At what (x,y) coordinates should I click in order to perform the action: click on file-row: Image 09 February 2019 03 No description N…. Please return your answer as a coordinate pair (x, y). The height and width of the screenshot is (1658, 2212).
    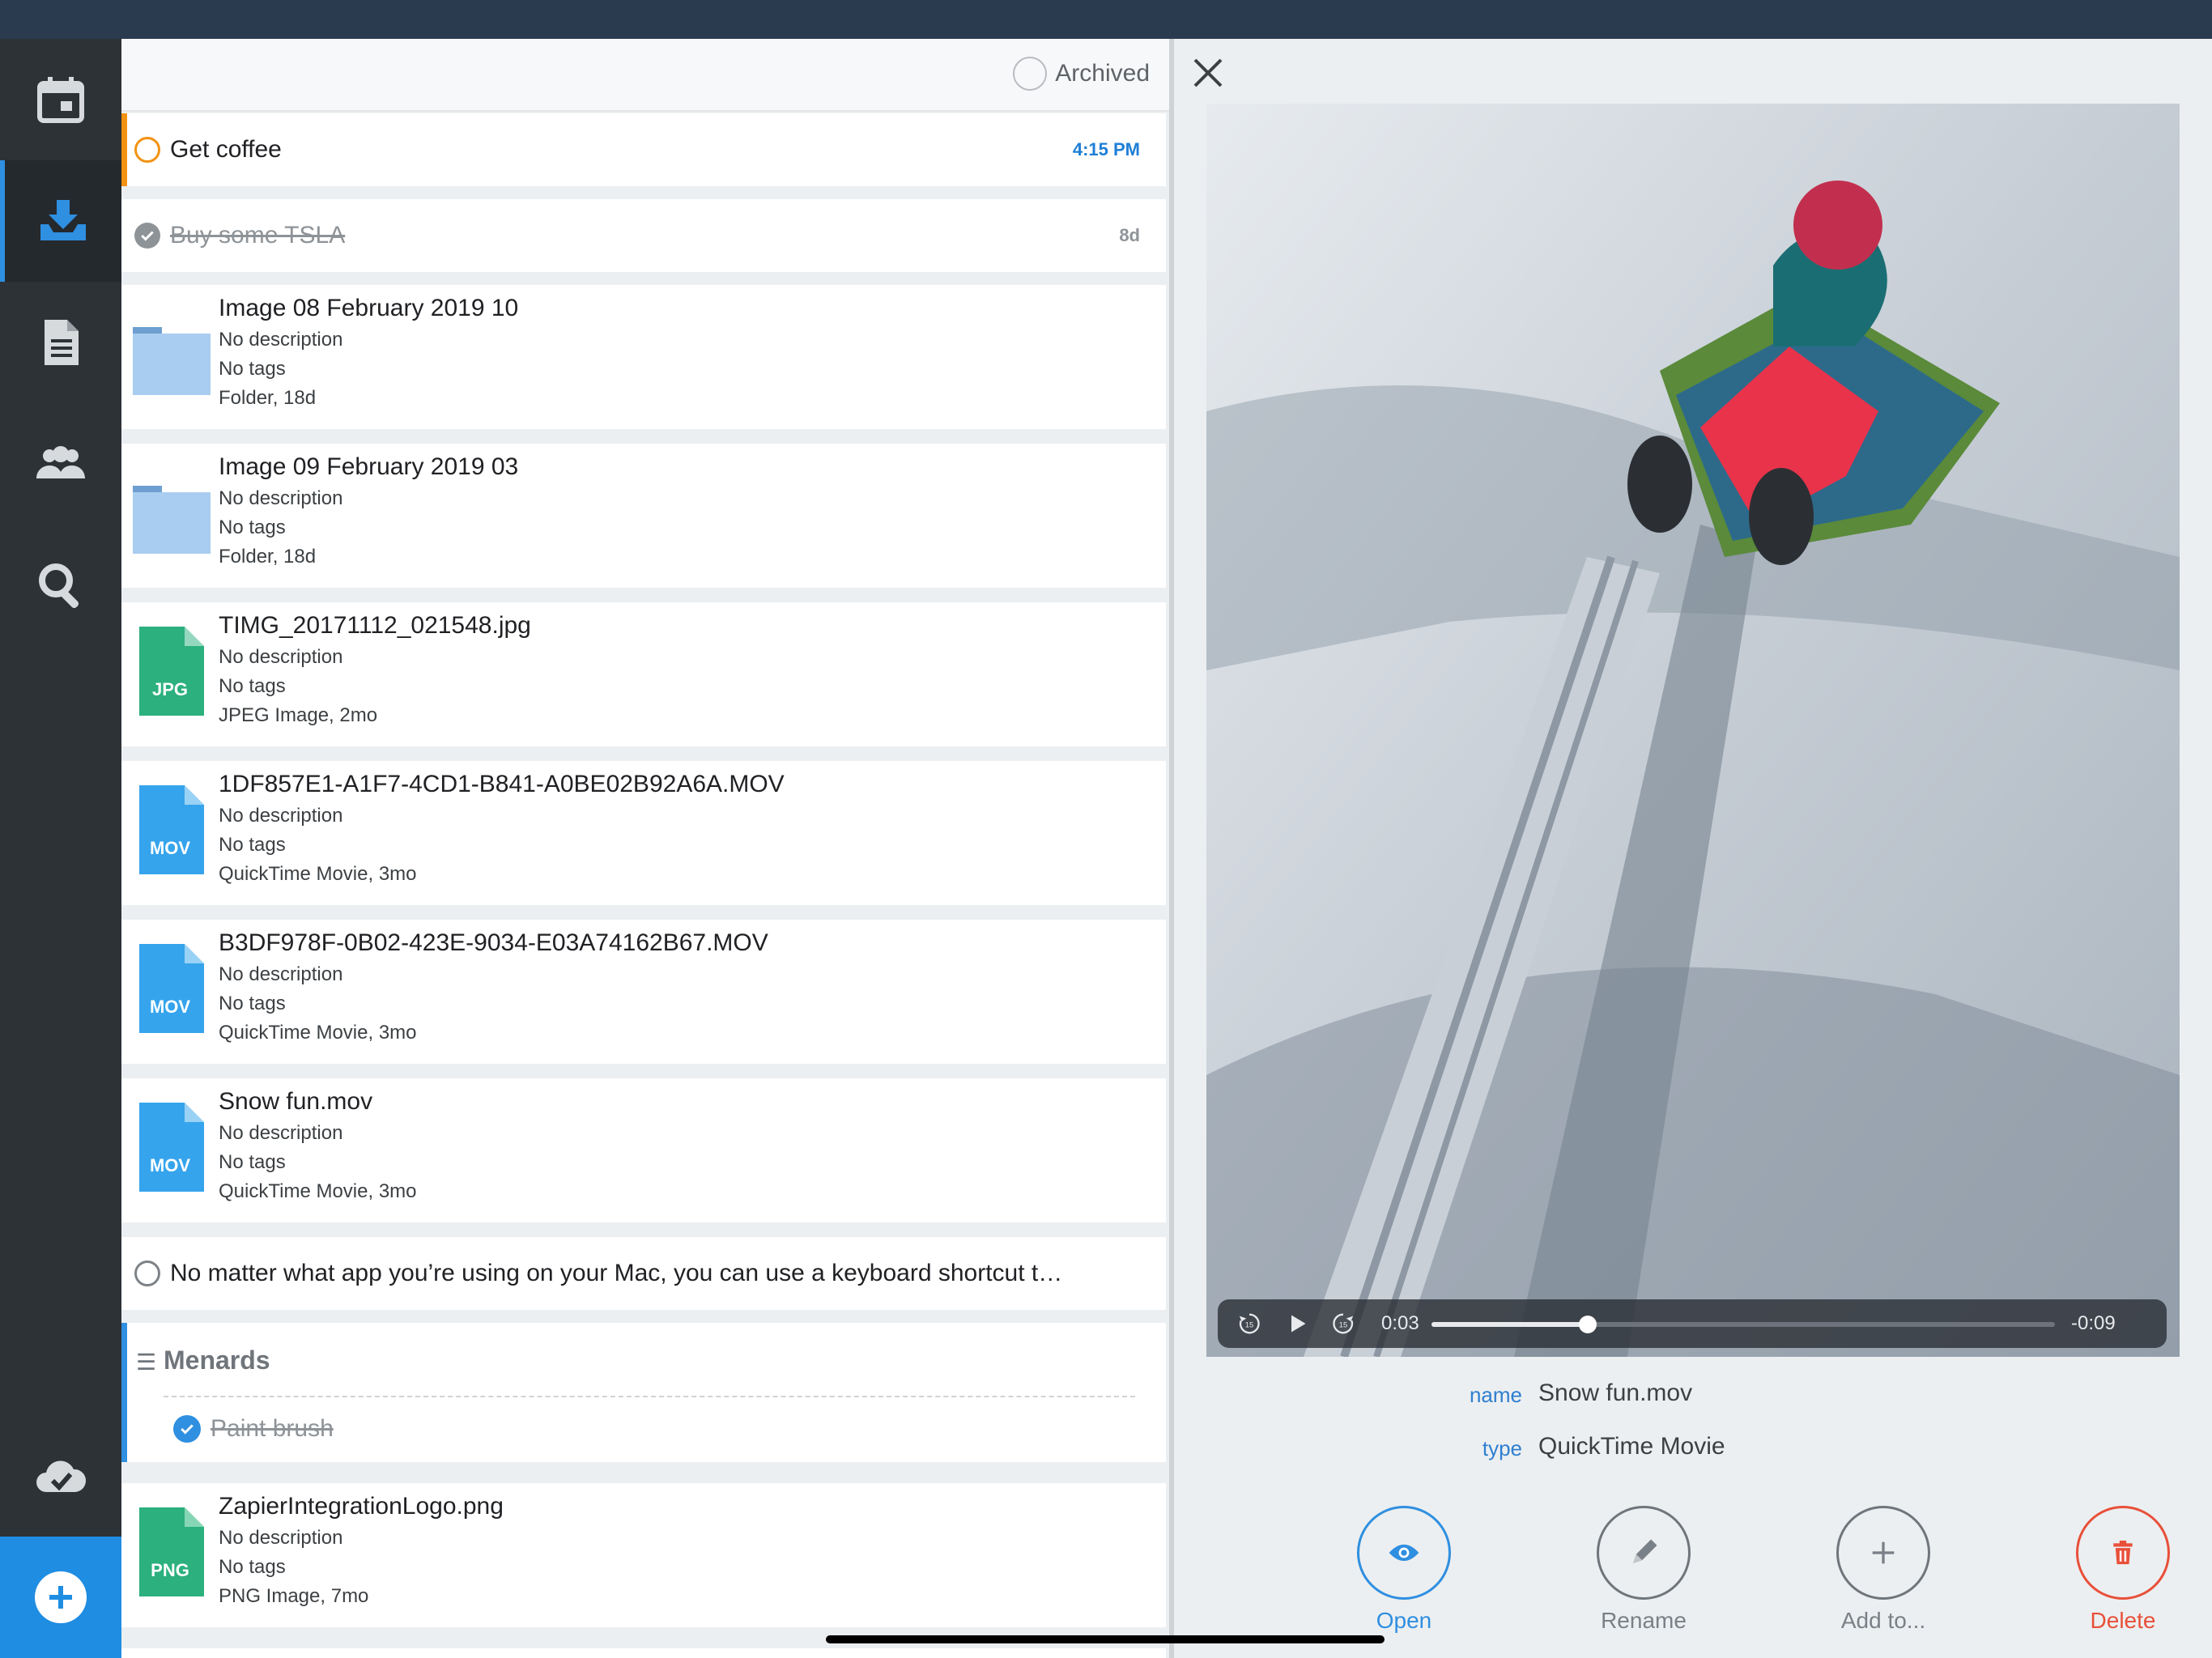
    Looking at the image, I should click on (644, 516).